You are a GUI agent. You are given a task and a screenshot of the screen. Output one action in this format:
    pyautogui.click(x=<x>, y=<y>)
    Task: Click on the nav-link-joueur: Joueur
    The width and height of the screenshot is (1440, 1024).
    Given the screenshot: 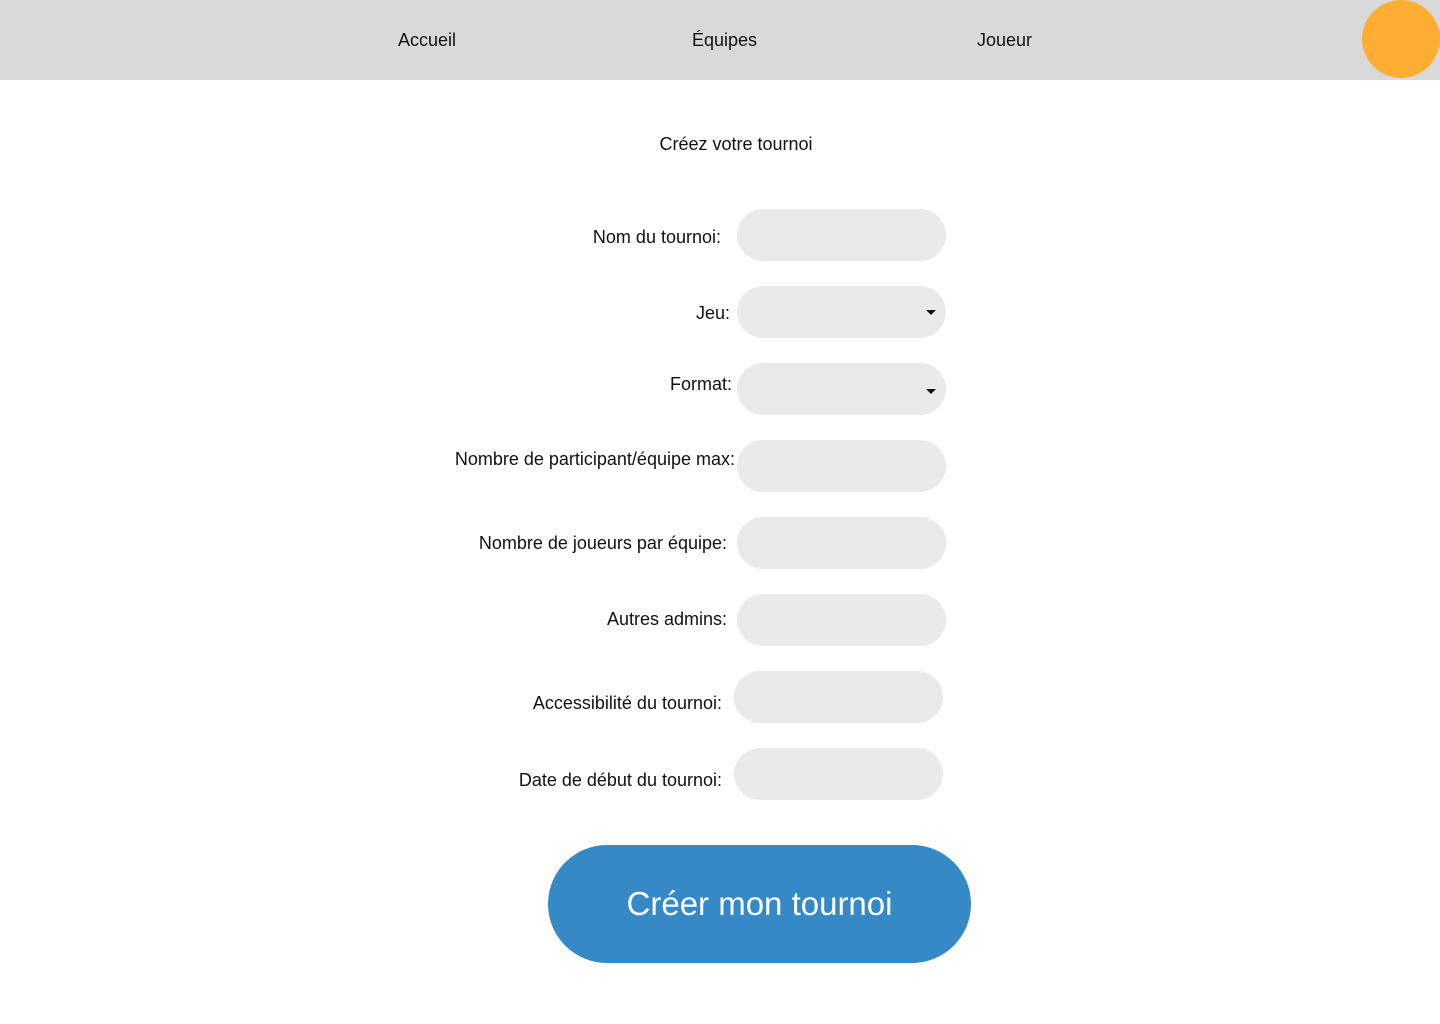 What is the action you would take?
    pyautogui.click(x=1004, y=40)
    